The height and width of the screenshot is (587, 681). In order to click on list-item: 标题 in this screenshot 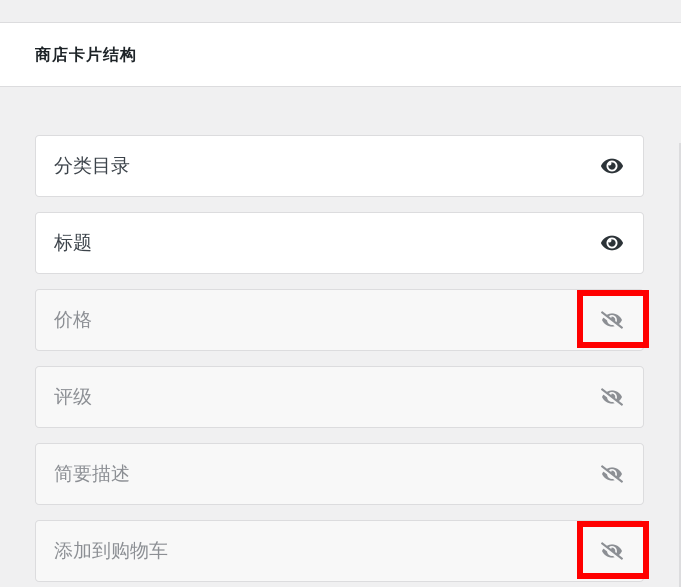, I will do `click(339, 243)`.